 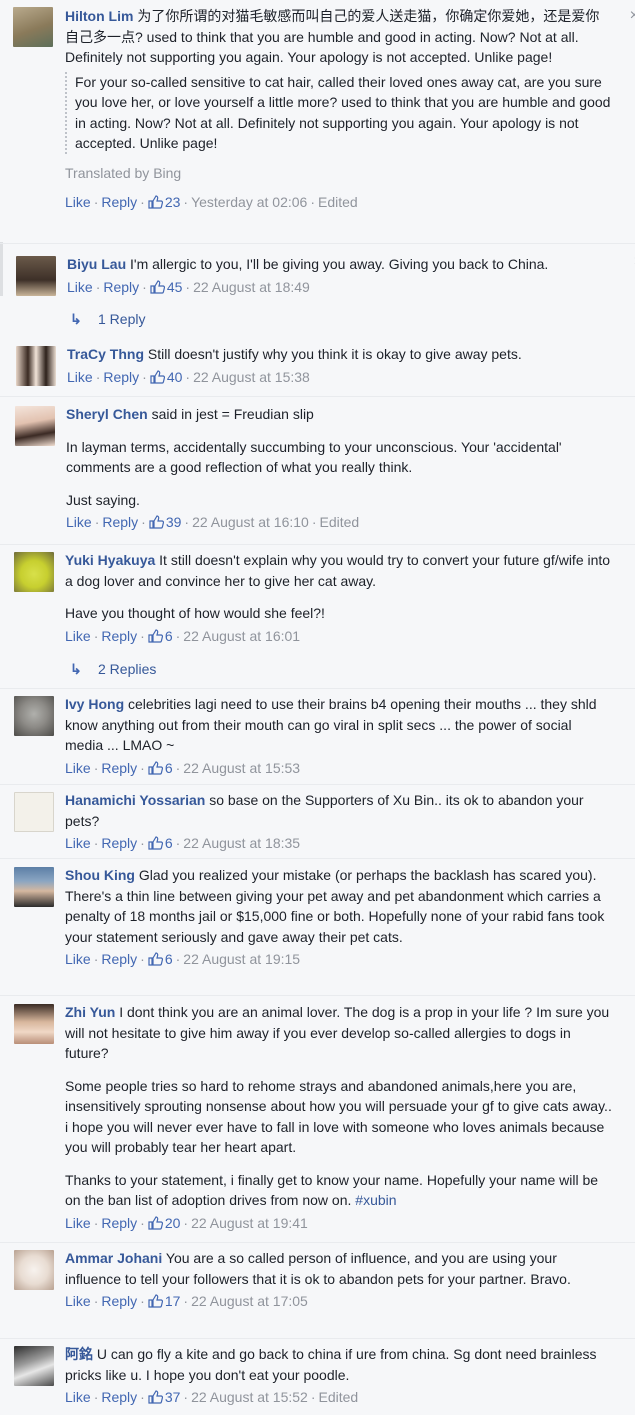 What do you see at coordinates (99, 16) in the screenshot?
I see `comment-author: Hilton Lim` at bounding box center [99, 16].